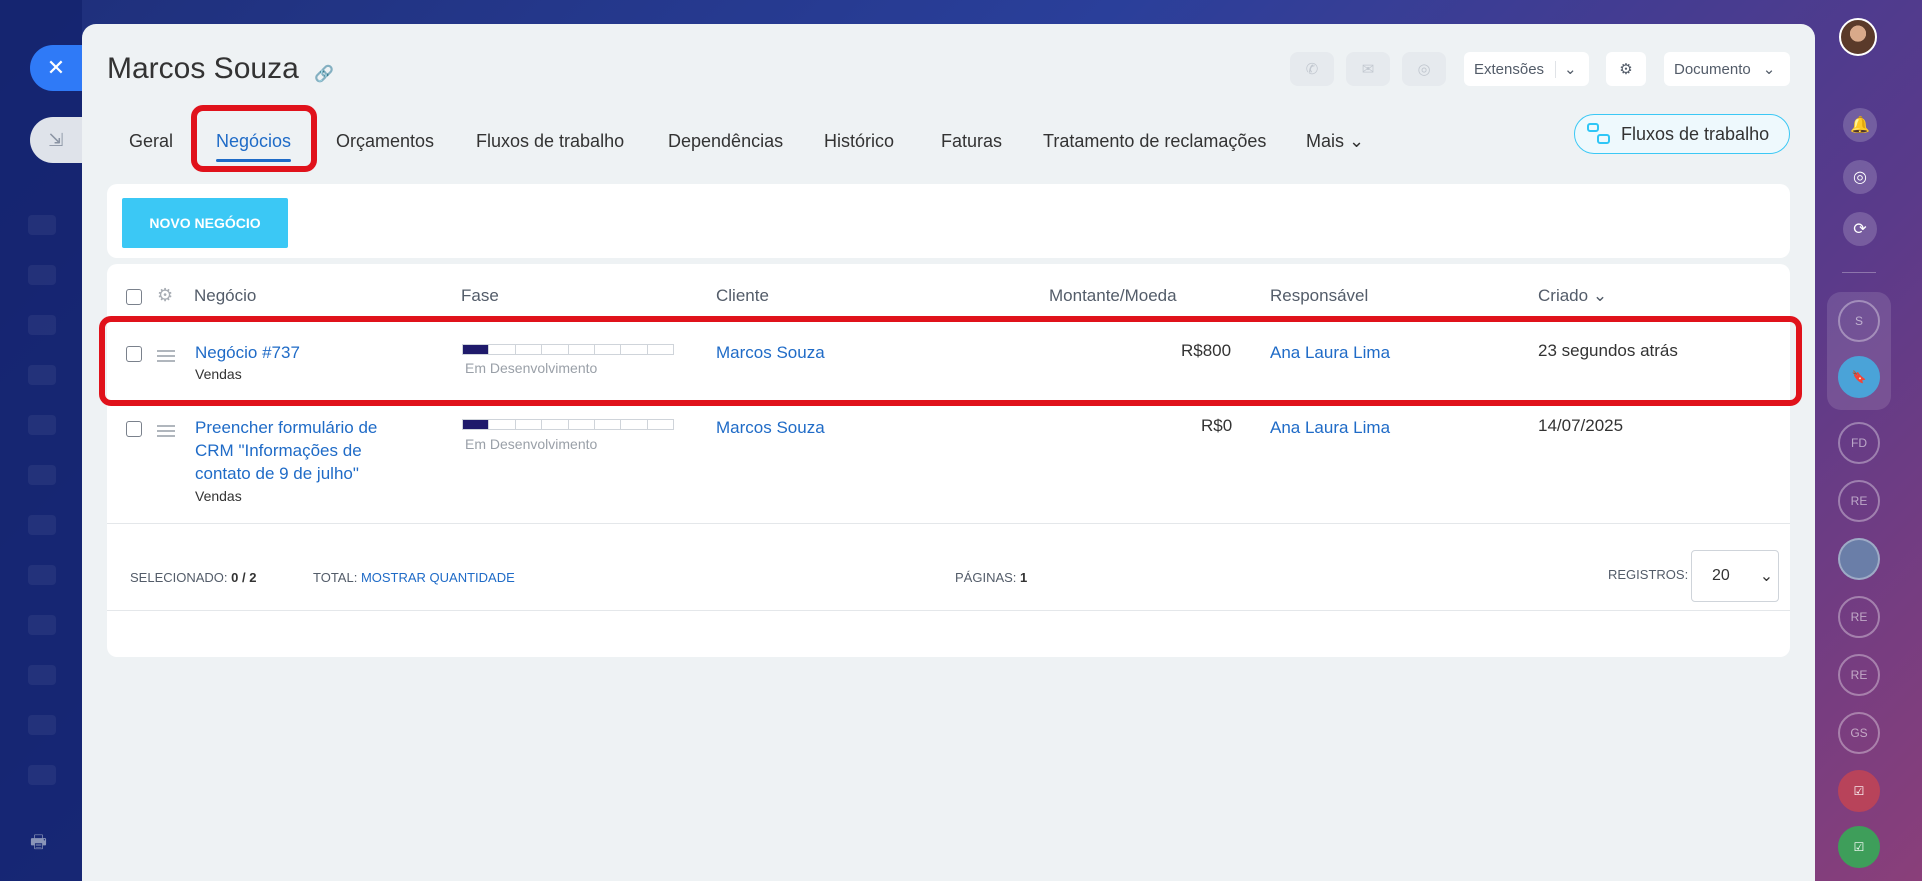 The height and width of the screenshot is (881, 1922). What do you see at coordinates (1859, 847) in the screenshot?
I see `task-done-icon: ☑` at bounding box center [1859, 847].